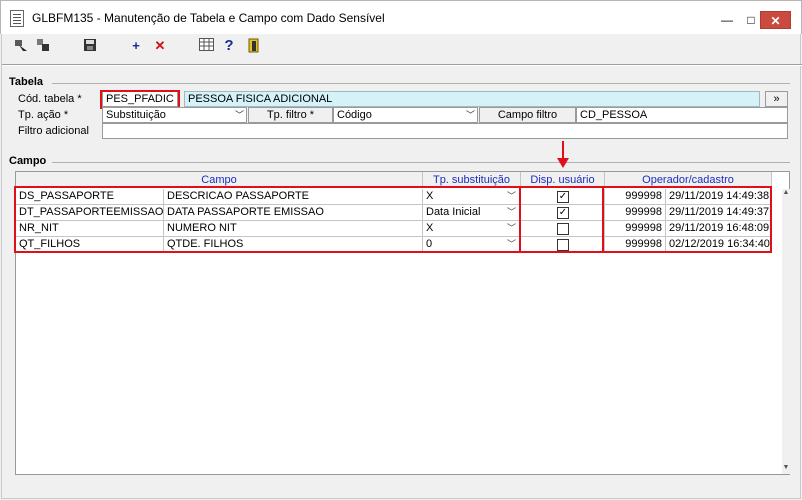  I want to click on close-button: ✕, so click(775, 20).